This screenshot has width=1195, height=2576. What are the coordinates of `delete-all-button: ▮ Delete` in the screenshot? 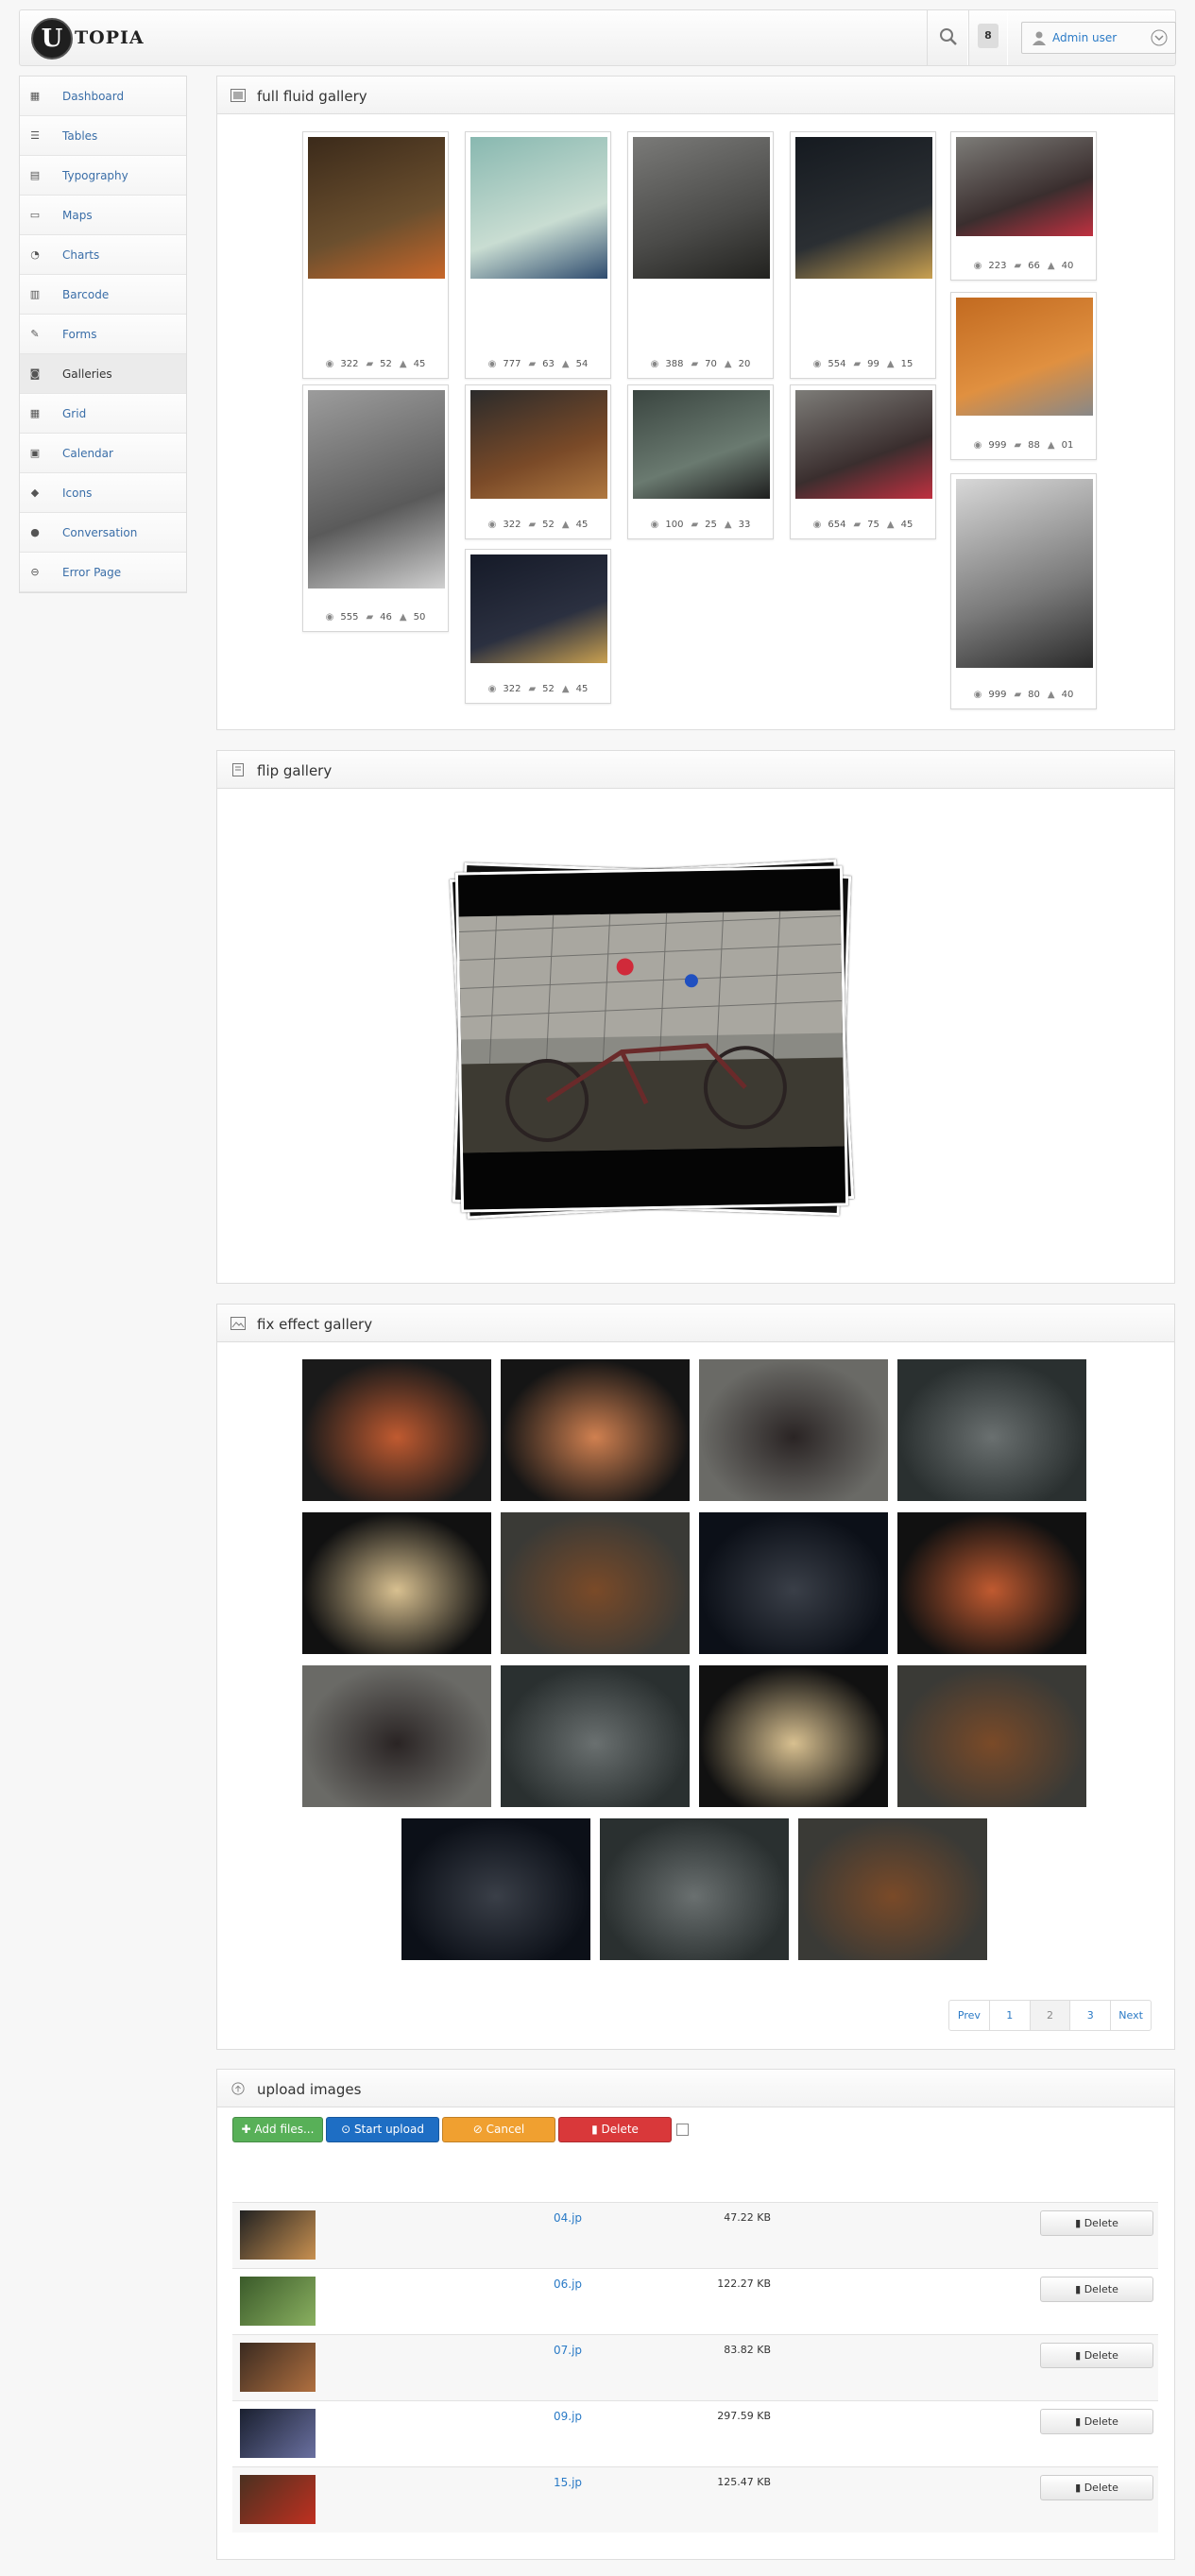 It's located at (615, 2129).